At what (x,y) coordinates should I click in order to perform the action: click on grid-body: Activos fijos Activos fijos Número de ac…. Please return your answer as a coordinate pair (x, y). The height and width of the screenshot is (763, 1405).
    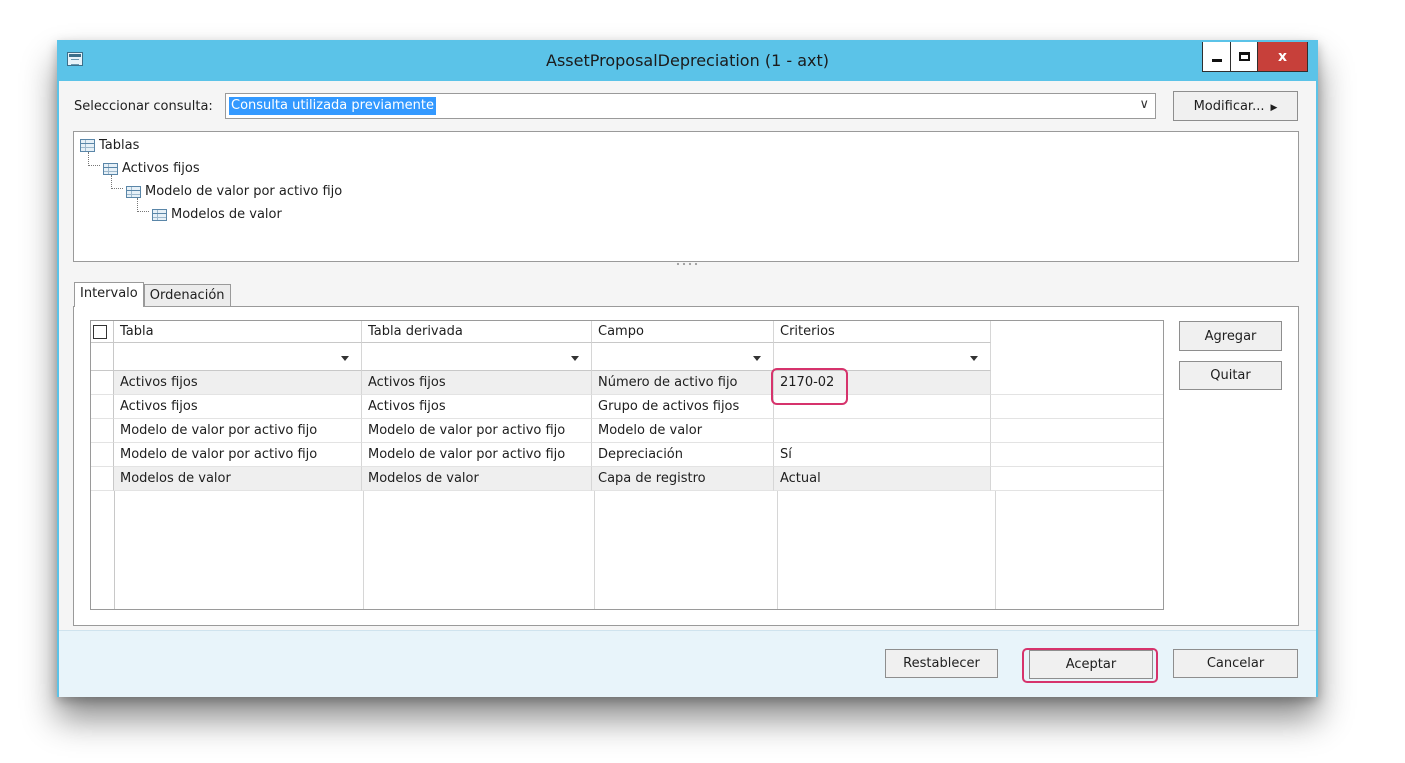
    Looking at the image, I should click on (627, 431).